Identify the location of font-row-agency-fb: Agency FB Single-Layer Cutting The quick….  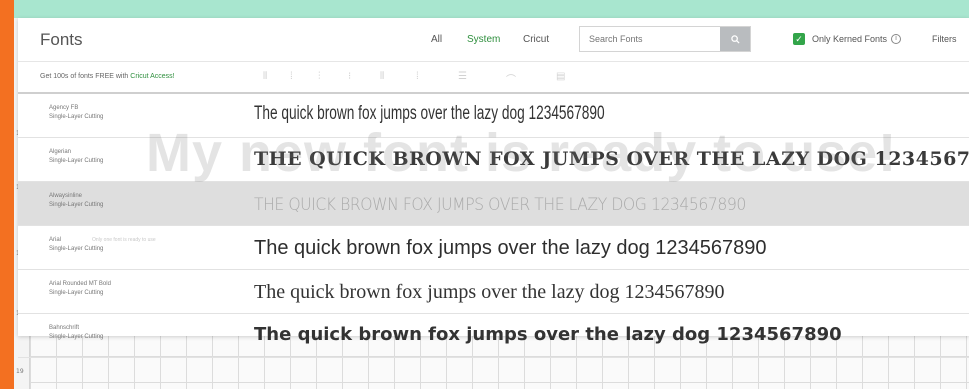
(493, 116).